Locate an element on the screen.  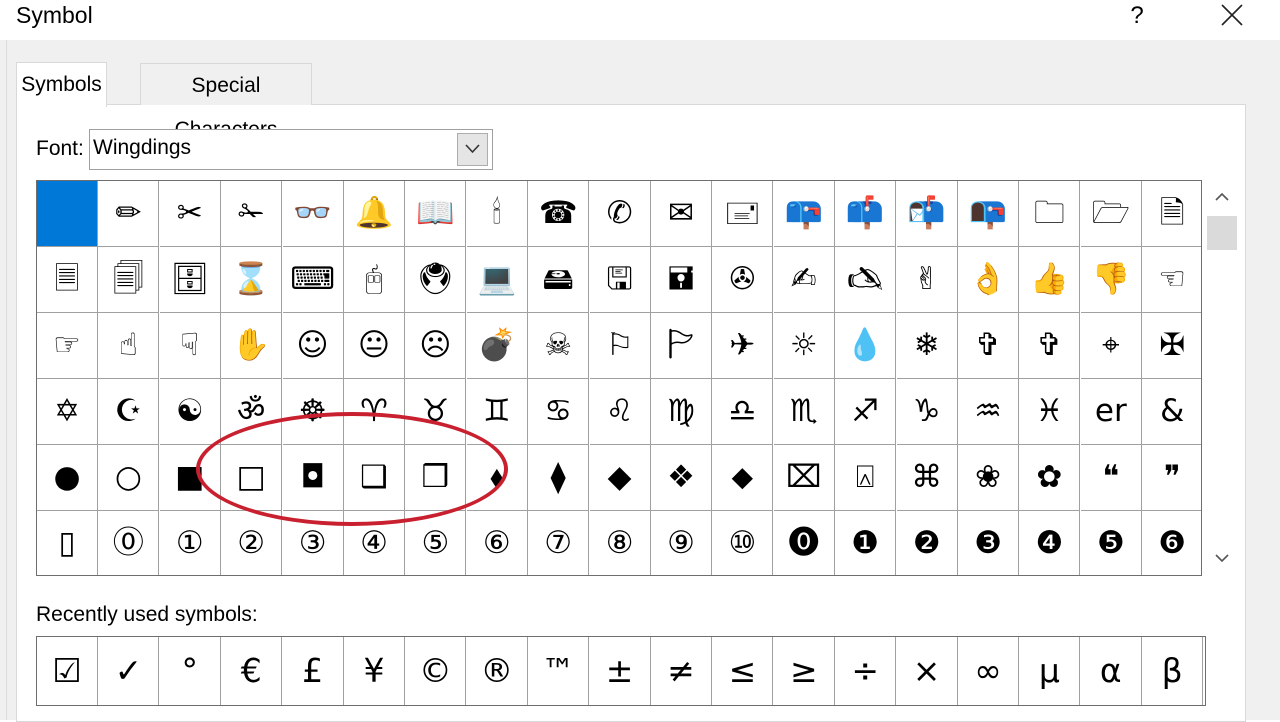
symbol-cell: ✂ is located at coordinates (190, 214).